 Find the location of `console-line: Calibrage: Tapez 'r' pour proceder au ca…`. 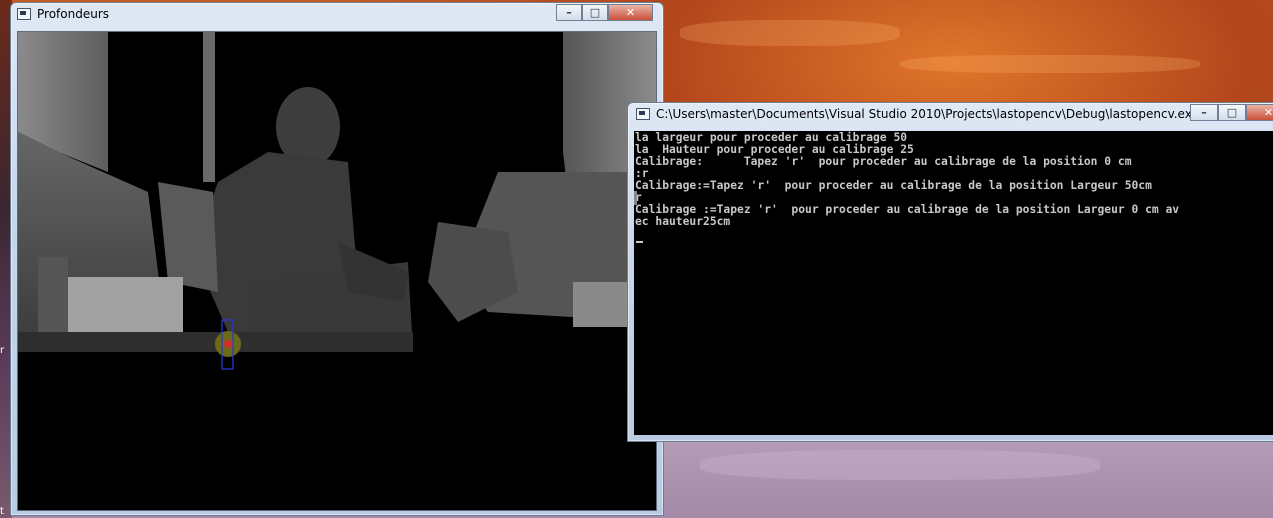

console-line: Calibrage: Tapez 'r' pour proceder au ca… is located at coordinates (883, 161).